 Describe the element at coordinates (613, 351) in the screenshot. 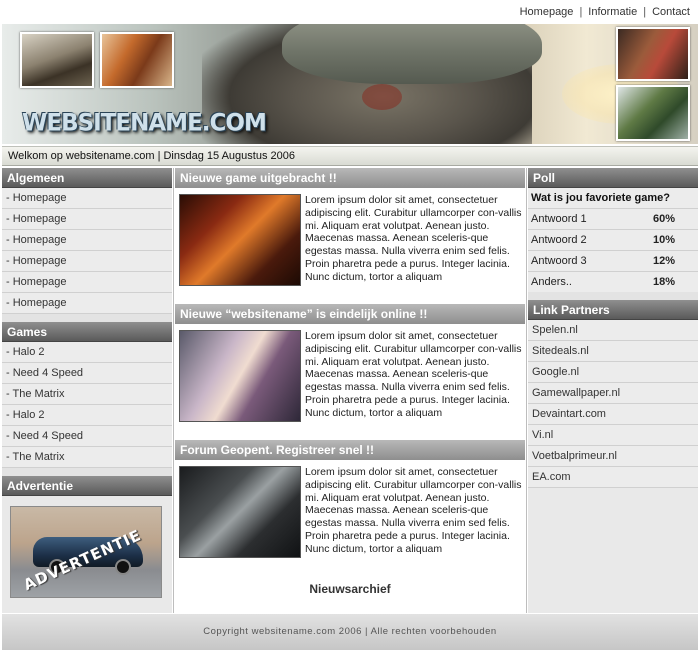

I see `partner-link: Sitedeals.nl` at that location.